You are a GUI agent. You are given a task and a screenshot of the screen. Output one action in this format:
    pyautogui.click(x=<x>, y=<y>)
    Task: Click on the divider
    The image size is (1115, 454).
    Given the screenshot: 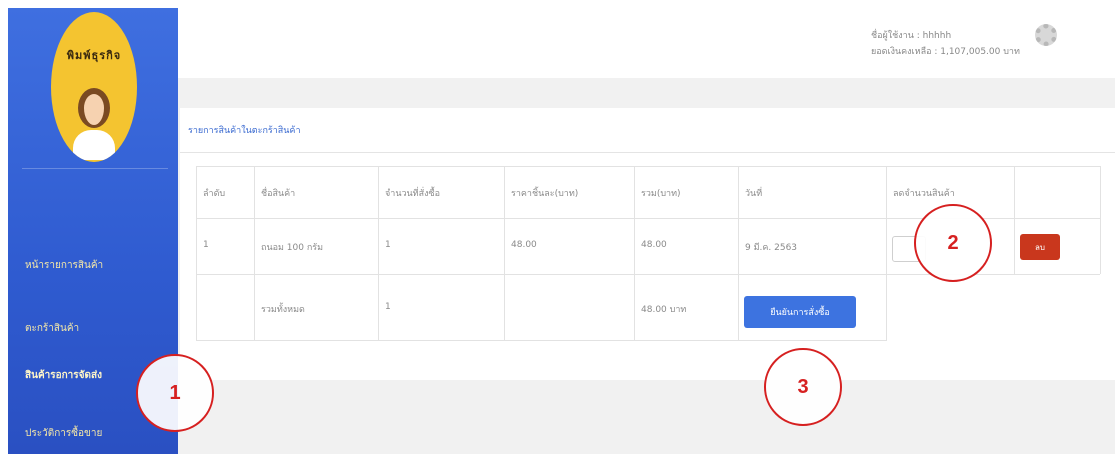 What is the action you would take?
    pyautogui.click(x=647, y=152)
    